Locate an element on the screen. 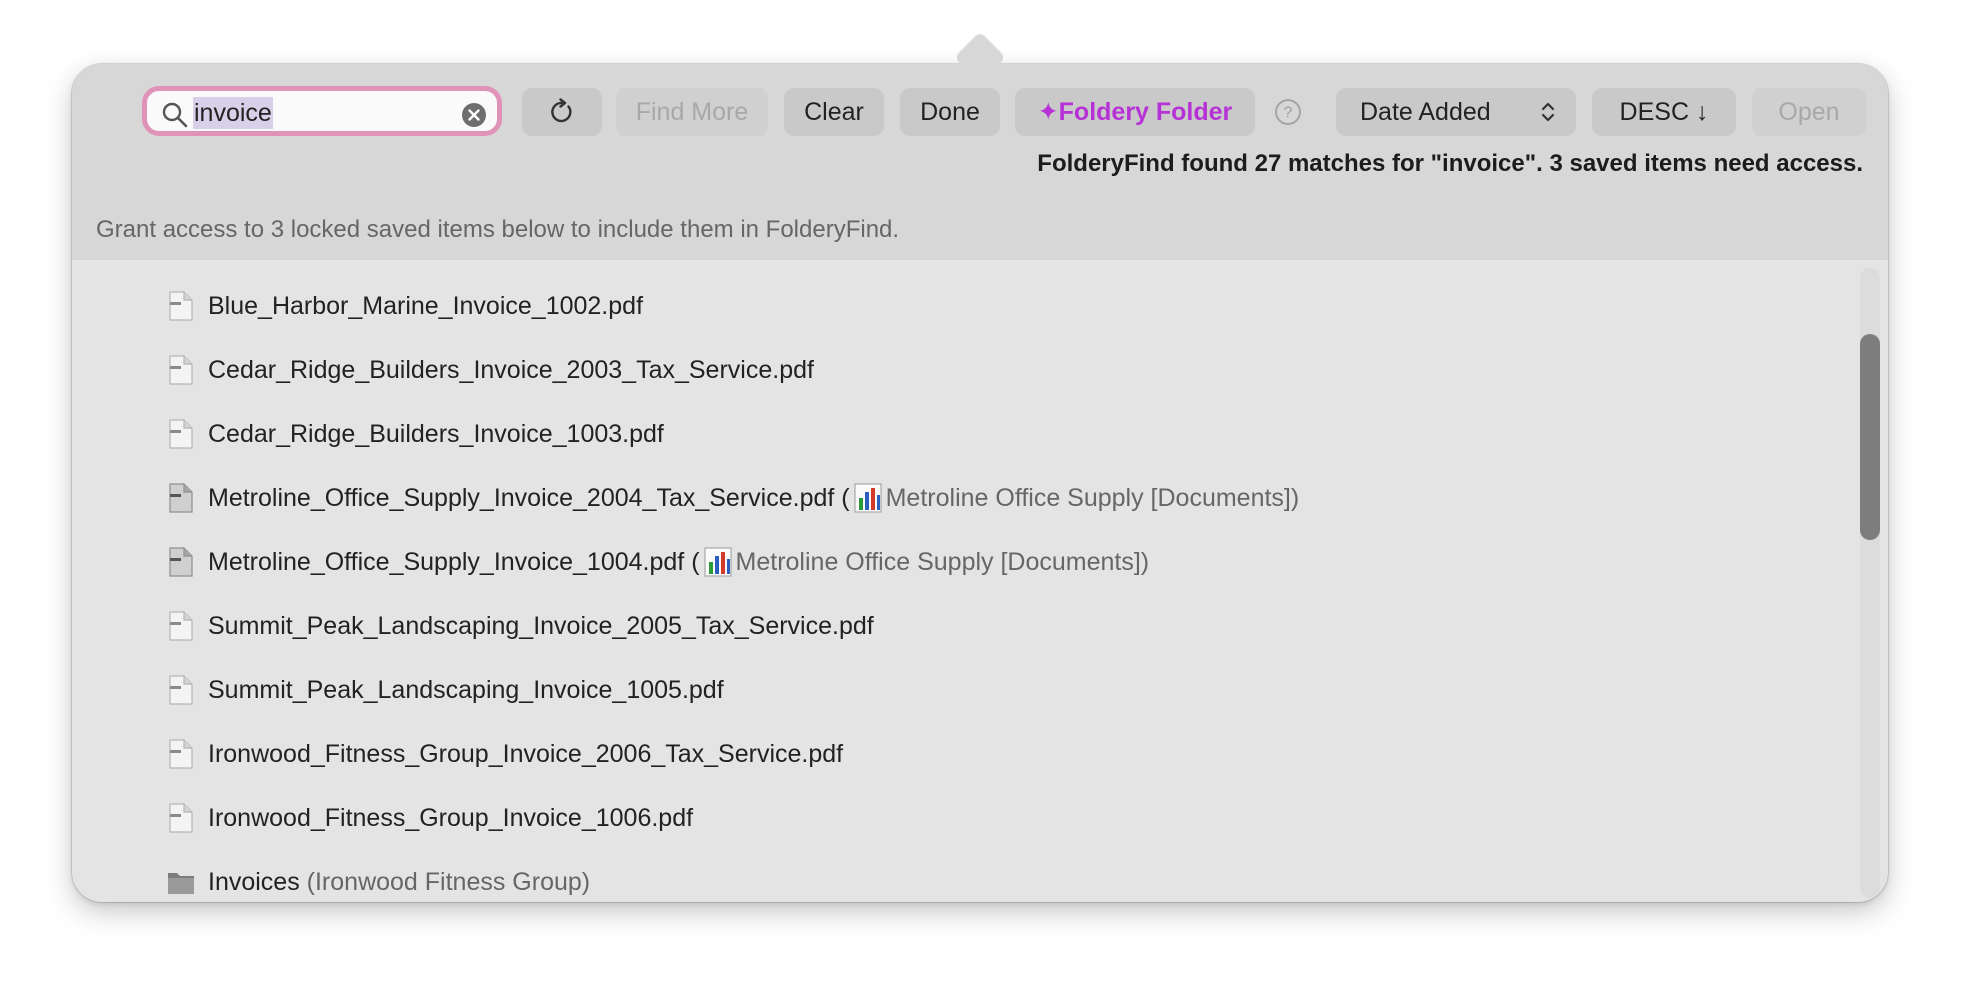 The width and height of the screenshot is (1962, 984). help-icon: ? is located at coordinates (1288, 112).